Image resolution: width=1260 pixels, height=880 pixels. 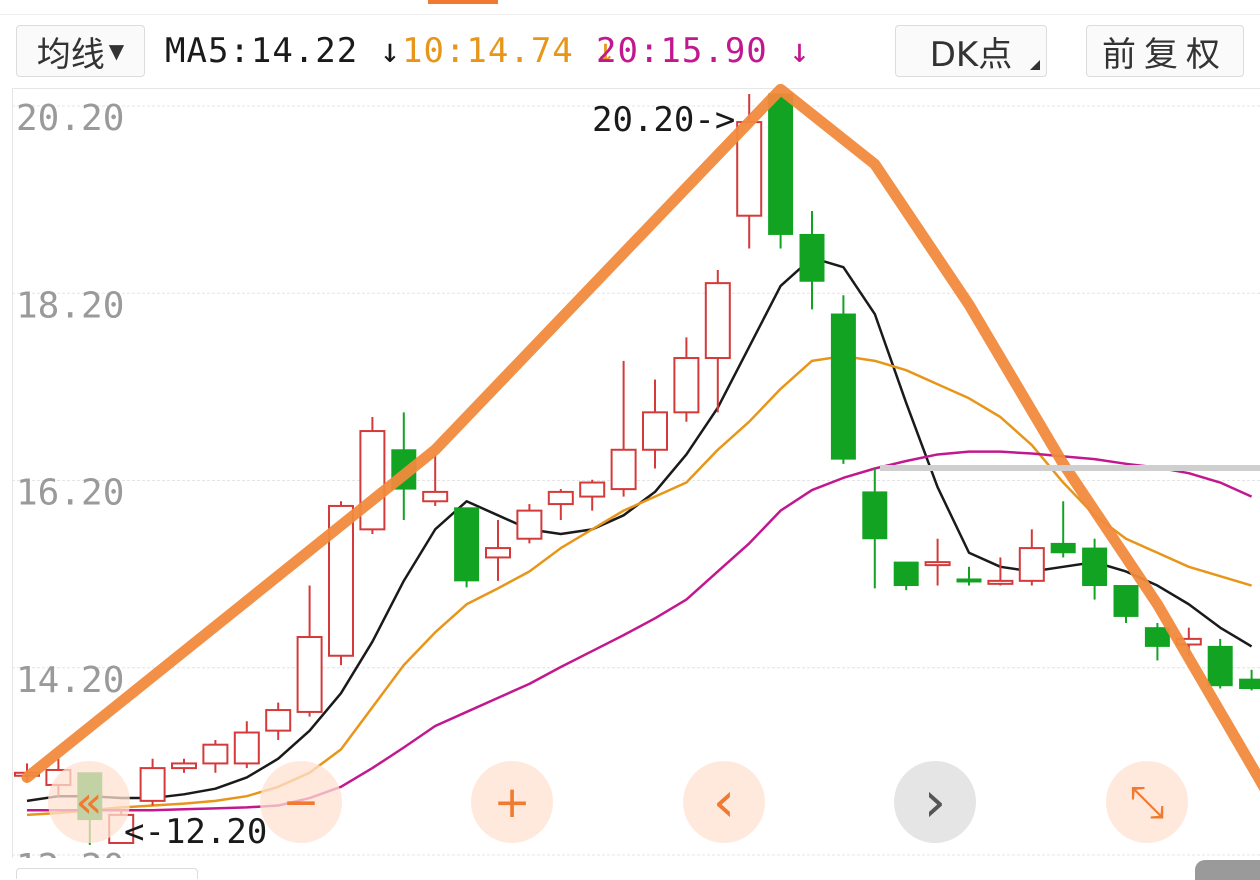 I want to click on previous-button: ‹, so click(x=724, y=802).